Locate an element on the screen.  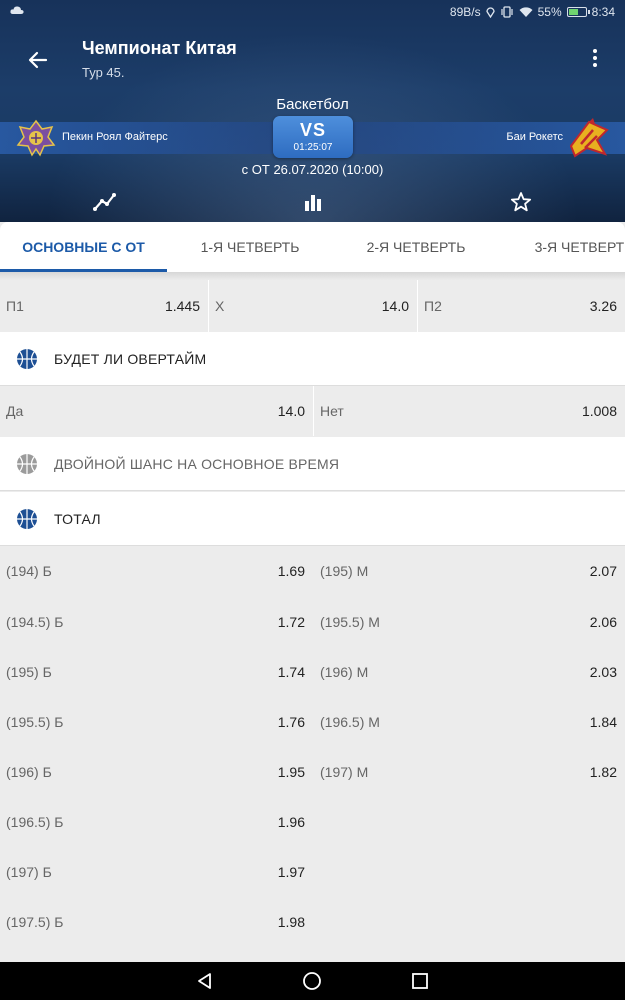
odds-value: 2.03 is located at coordinates (603, 671).